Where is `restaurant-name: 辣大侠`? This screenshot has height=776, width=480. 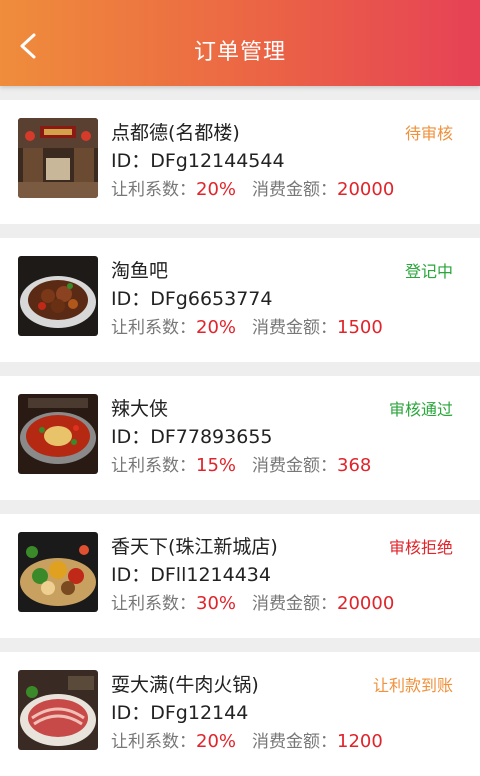
restaurant-name: 辣大侠 is located at coordinates (140, 409).